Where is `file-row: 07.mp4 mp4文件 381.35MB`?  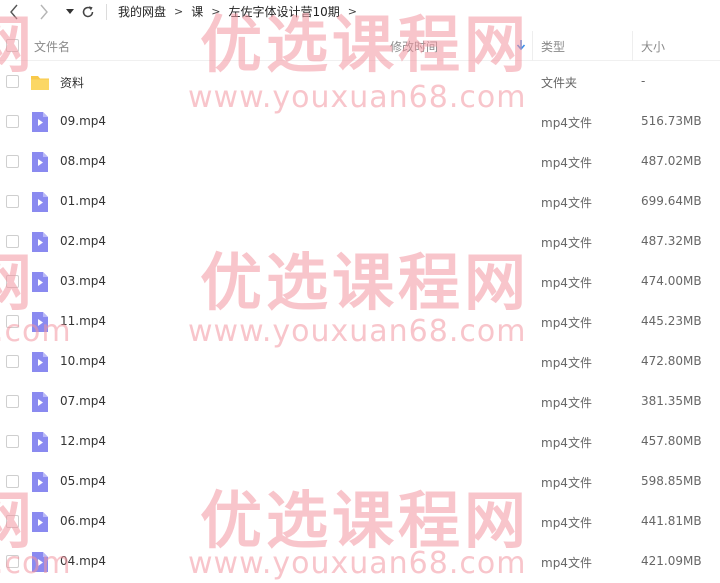
file-row: 07.mp4 mp4文件 381.35MB is located at coordinates (360, 402).